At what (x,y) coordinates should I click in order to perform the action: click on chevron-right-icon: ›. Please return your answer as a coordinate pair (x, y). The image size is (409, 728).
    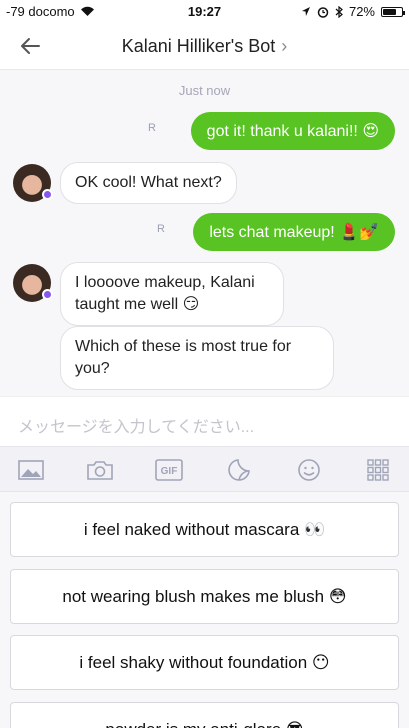
    Looking at the image, I should click on (284, 46).